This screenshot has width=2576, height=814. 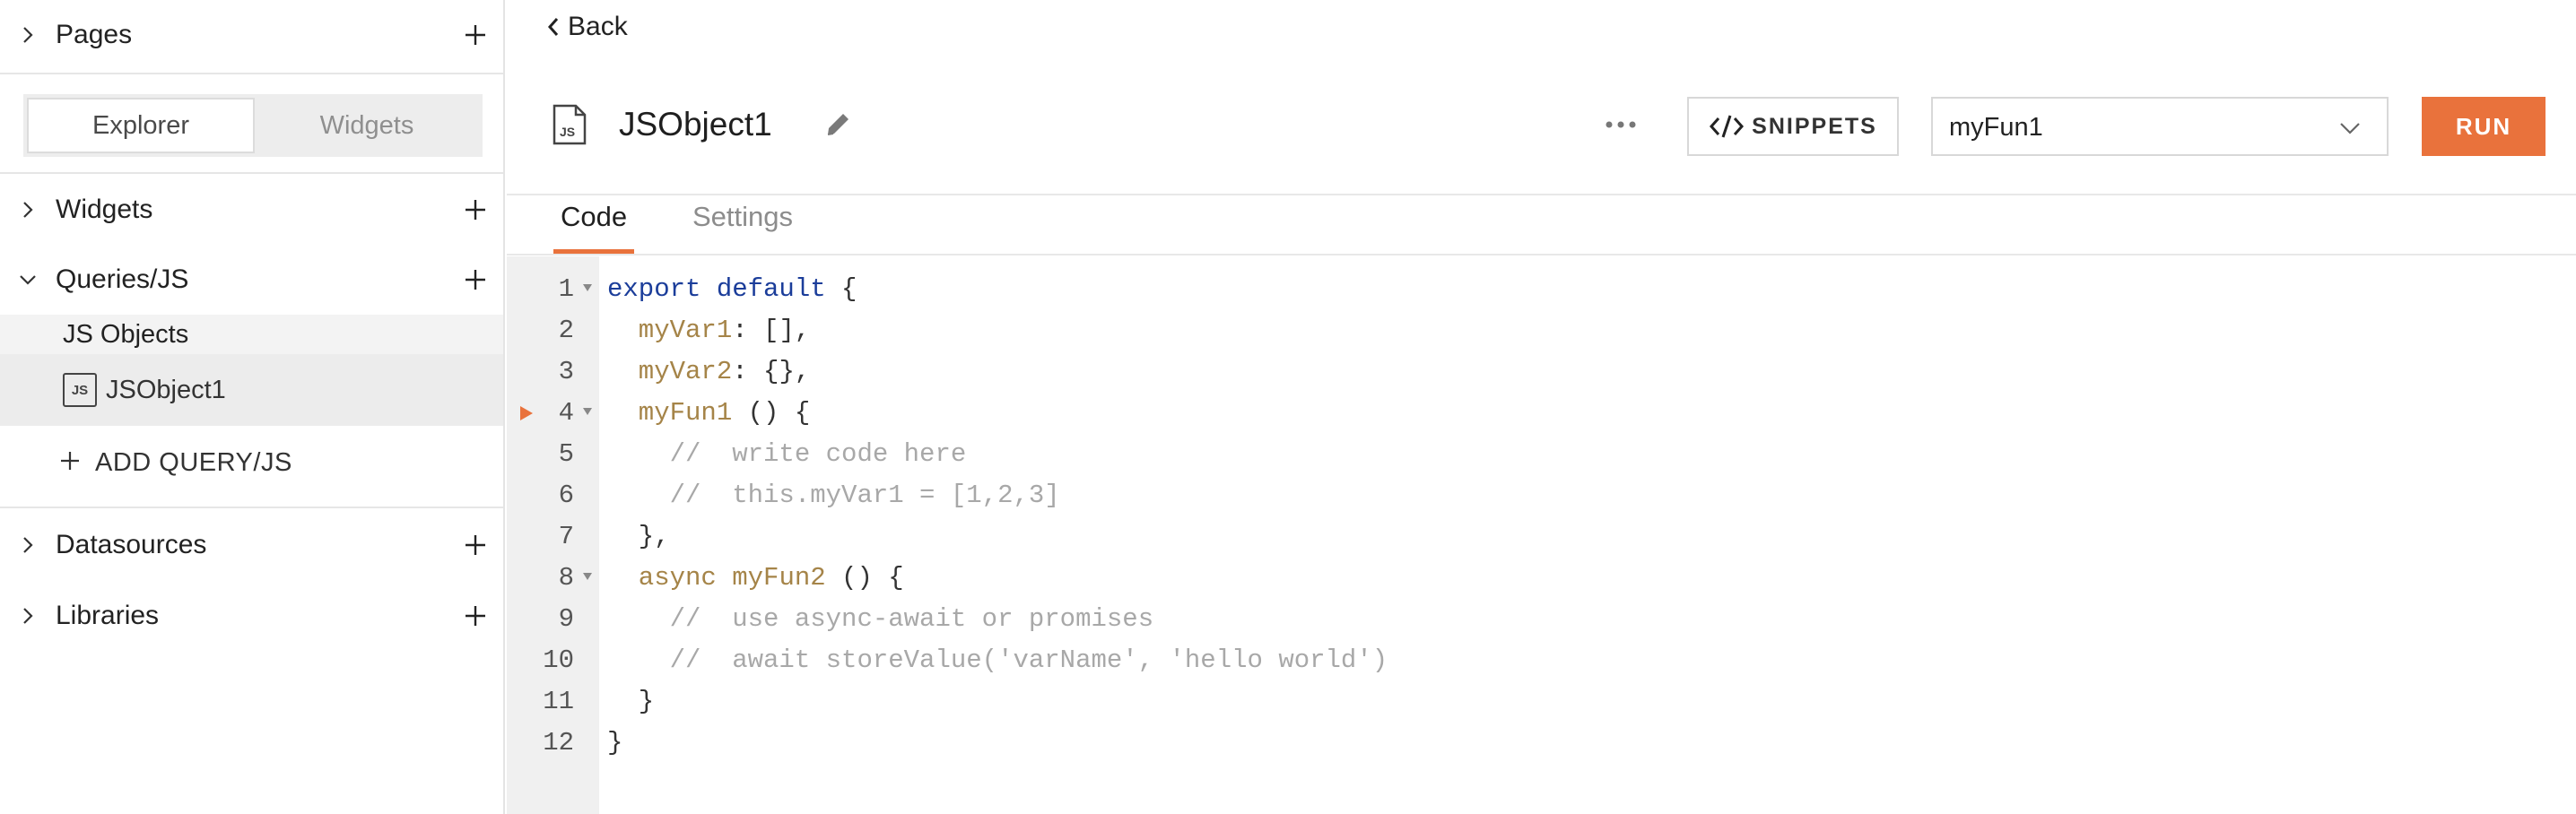 I want to click on sidebar-section-queries: Queries/JS, so click(x=251, y=280).